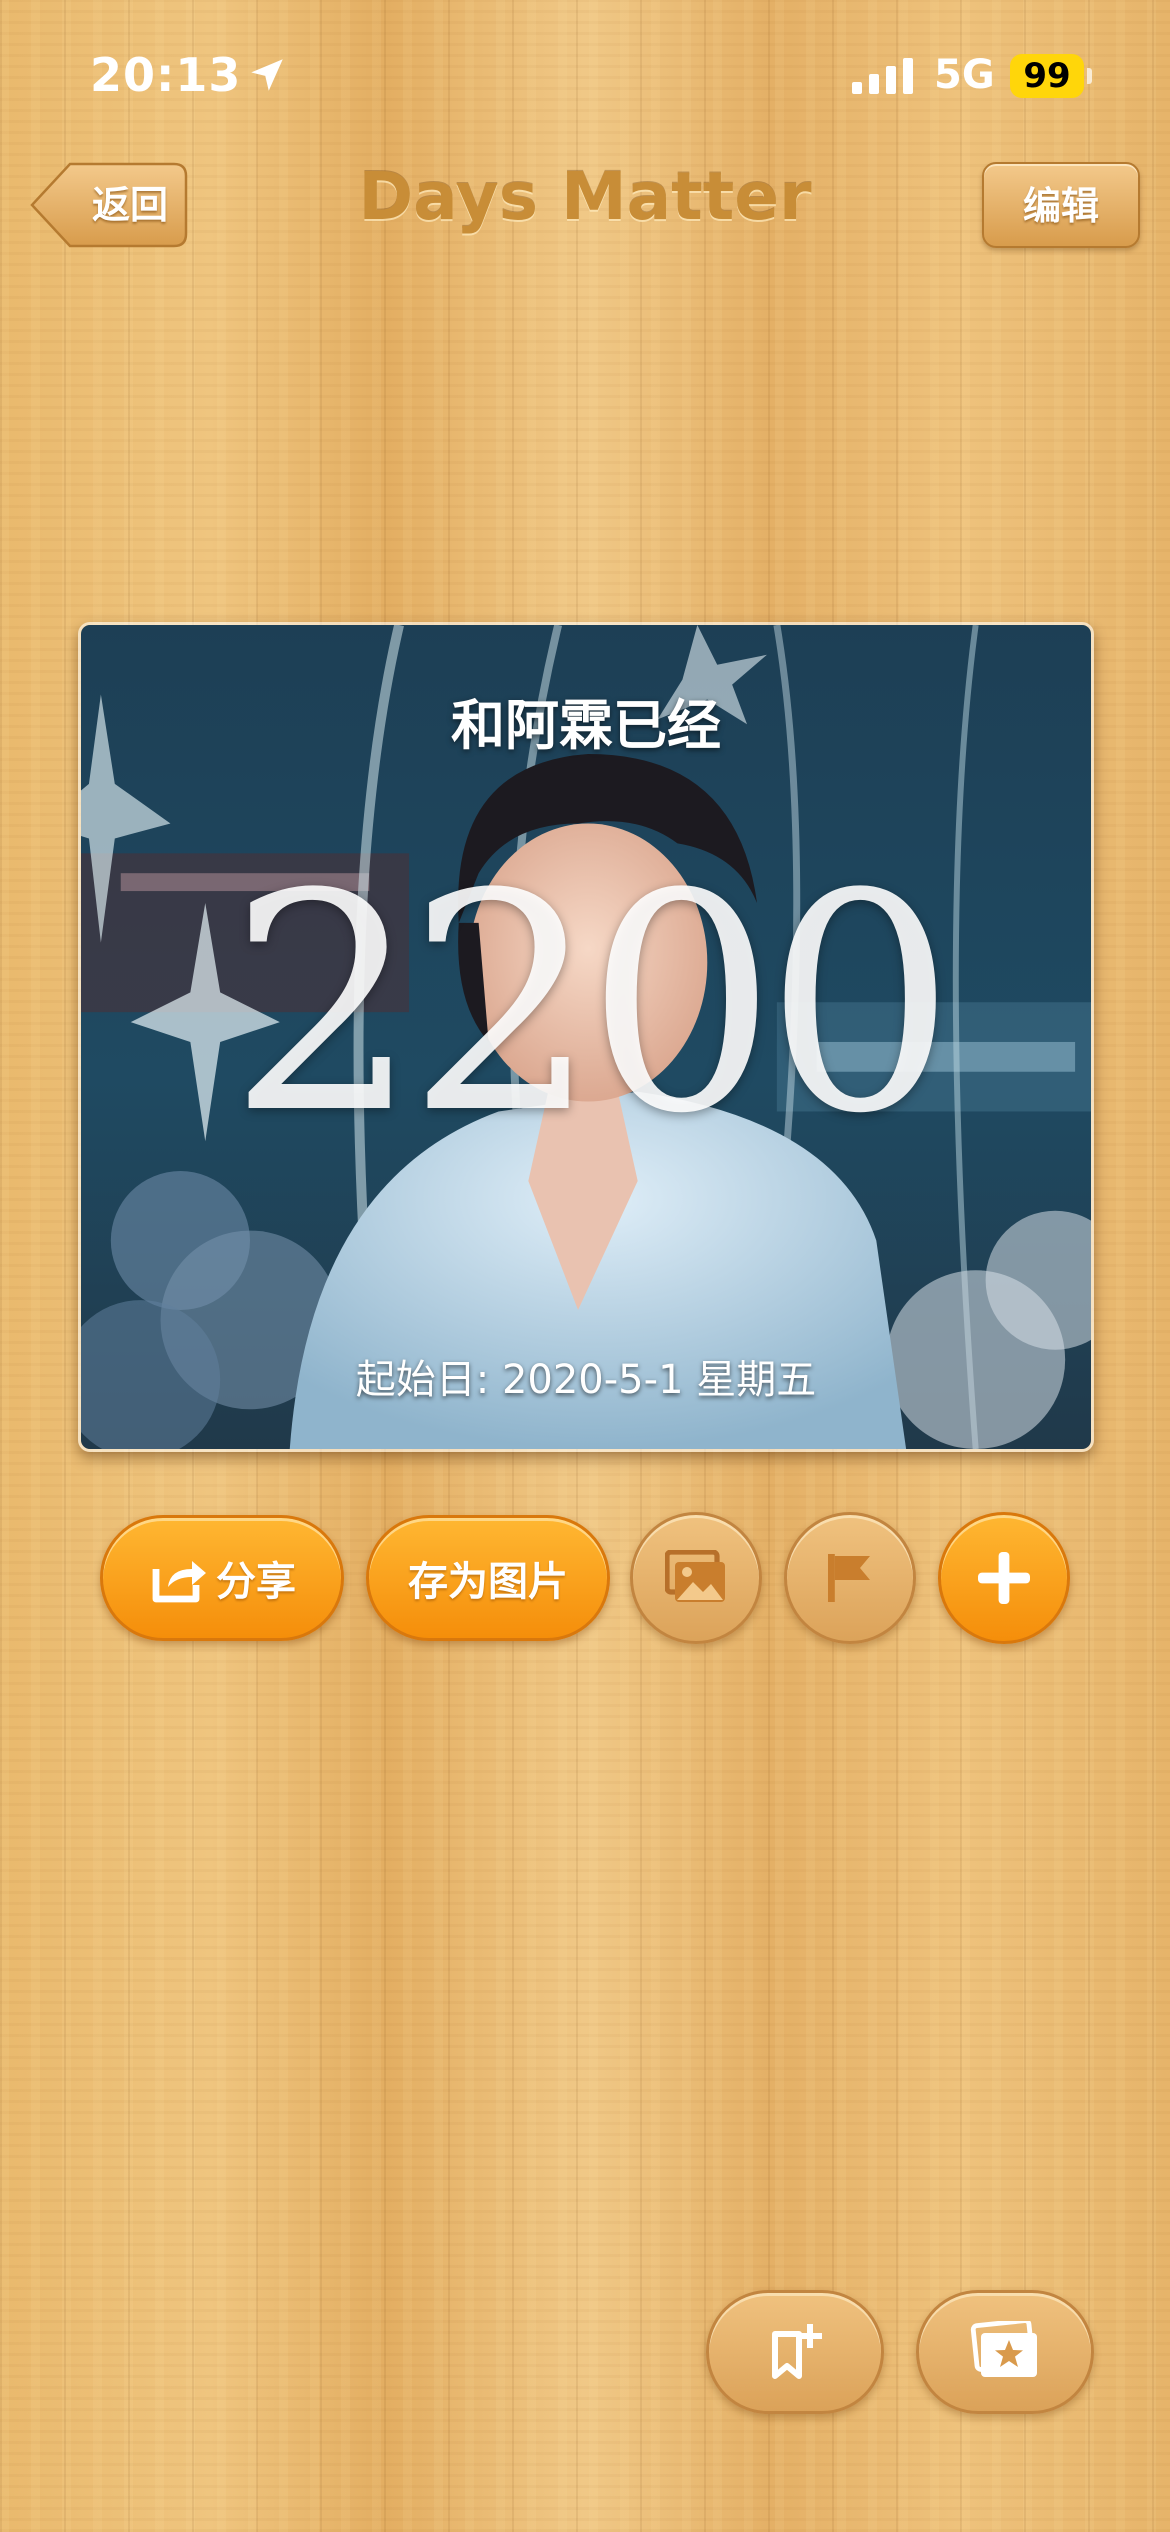 The image size is (1170, 2532). What do you see at coordinates (964, 75) in the screenshot?
I see `network-label: 5G` at bounding box center [964, 75].